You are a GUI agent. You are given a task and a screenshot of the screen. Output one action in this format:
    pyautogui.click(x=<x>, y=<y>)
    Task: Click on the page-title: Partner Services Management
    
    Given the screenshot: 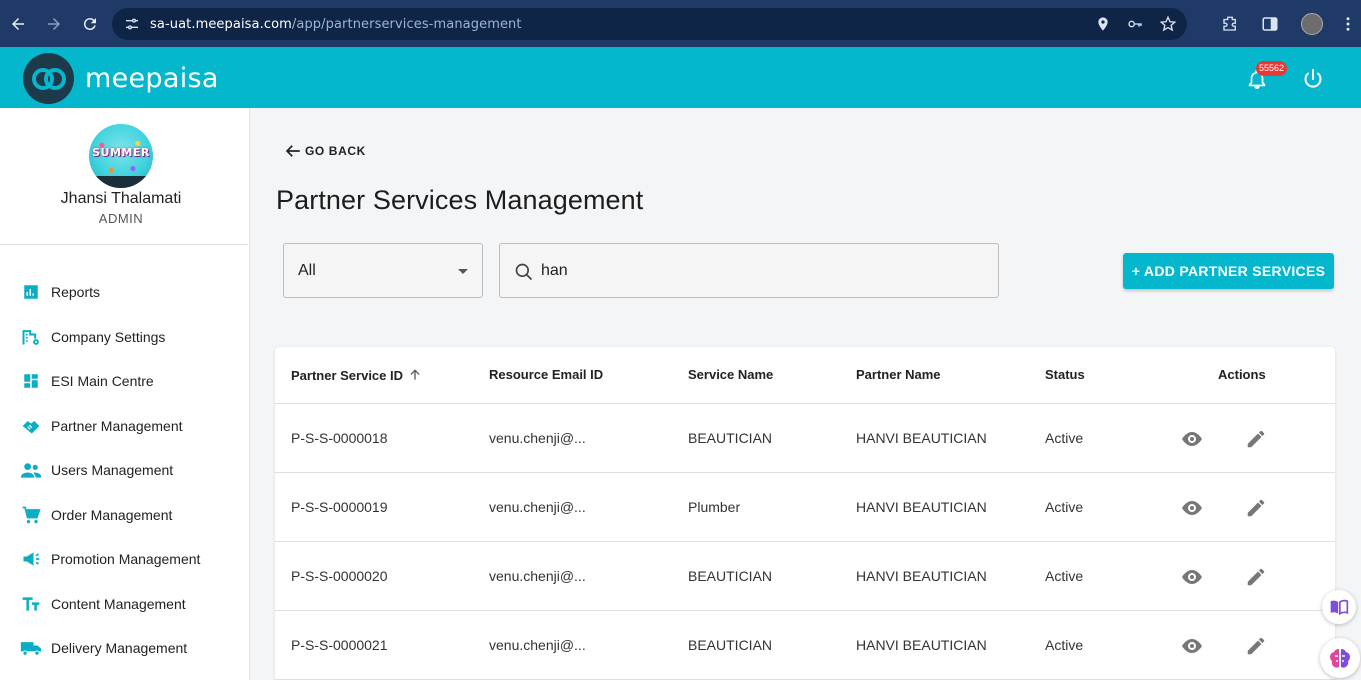 What is the action you would take?
    pyautogui.click(x=460, y=200)
    